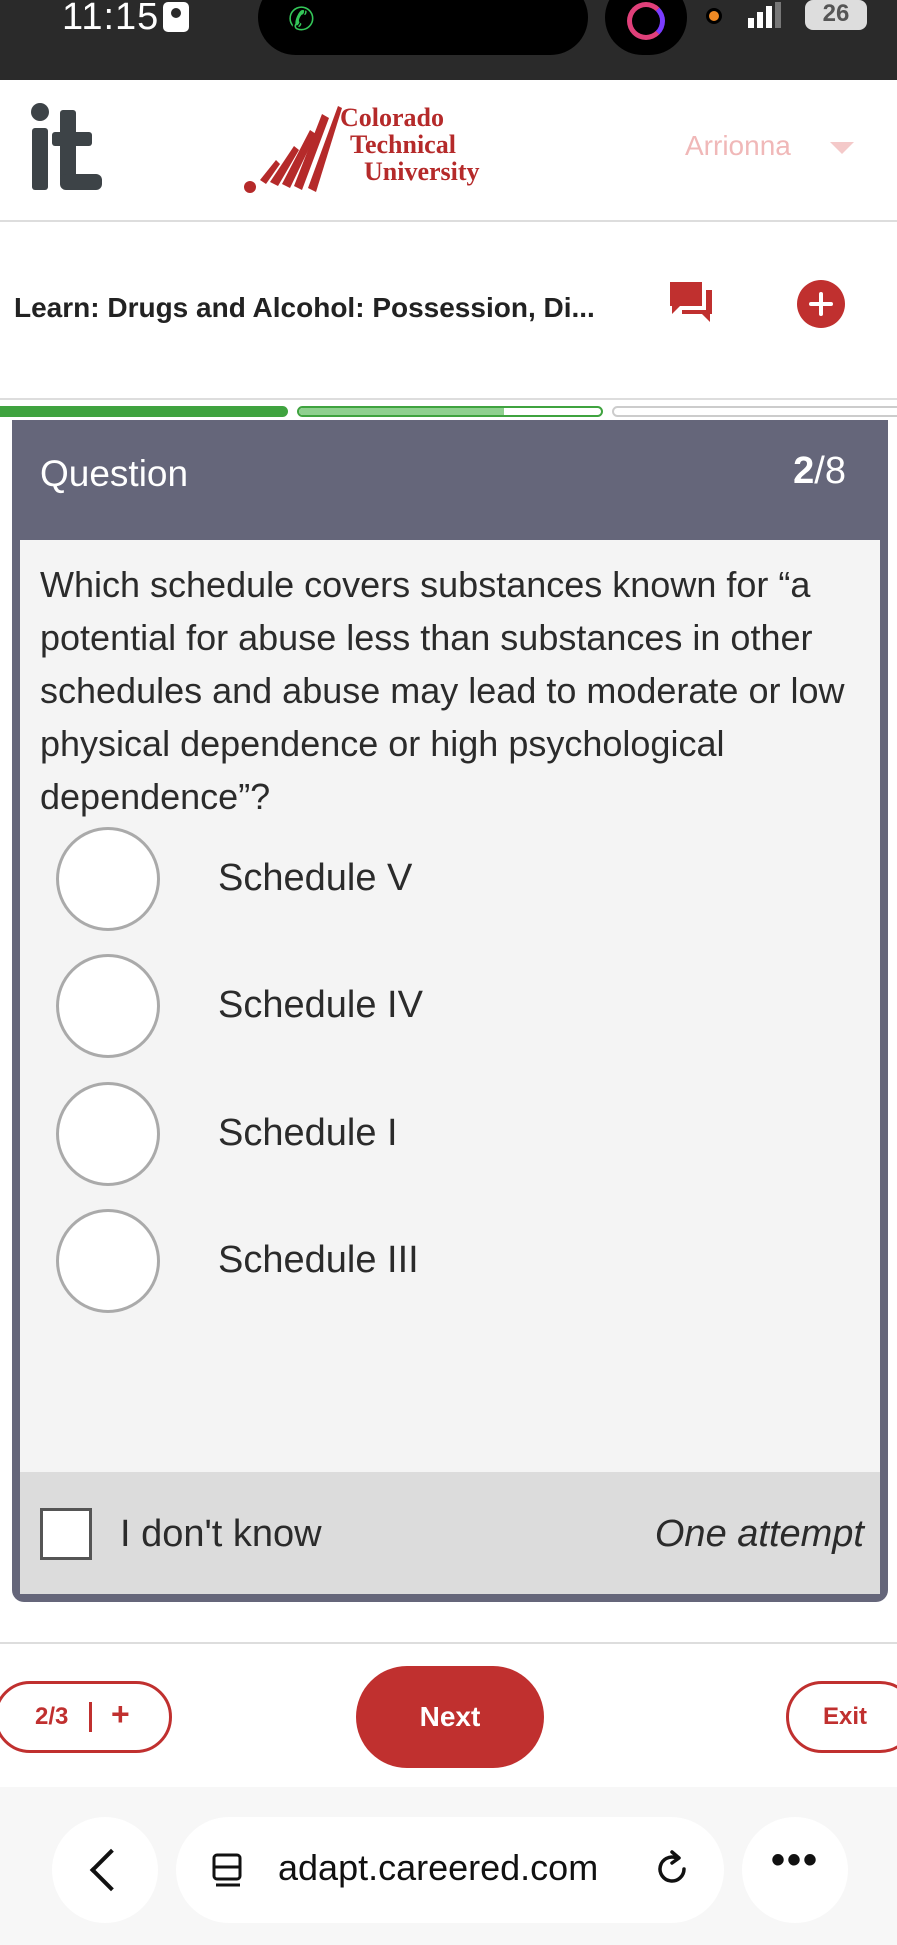 The height and width of the screenshot is (1945, 897). Describe the element at coordinates (438, 1868) in the screenshot. I see `url-text: adapt.careered.com` at that location.